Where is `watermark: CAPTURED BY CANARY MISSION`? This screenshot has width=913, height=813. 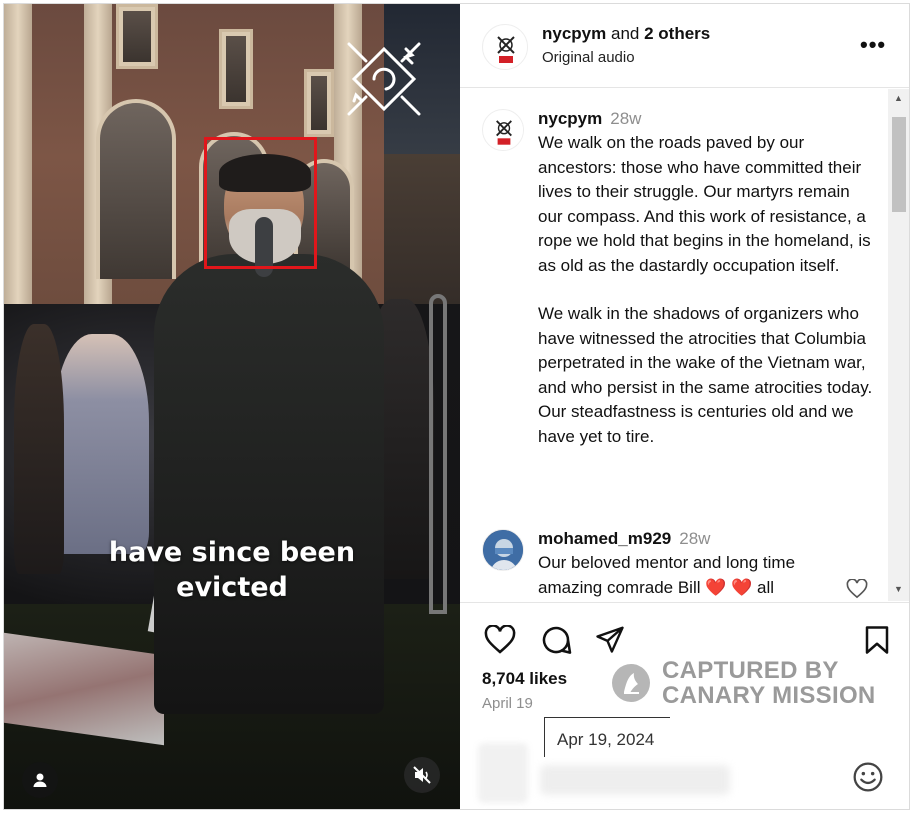 watermark: CAPTURED BY CANARY MISSION is located at coordinates (743, 683).